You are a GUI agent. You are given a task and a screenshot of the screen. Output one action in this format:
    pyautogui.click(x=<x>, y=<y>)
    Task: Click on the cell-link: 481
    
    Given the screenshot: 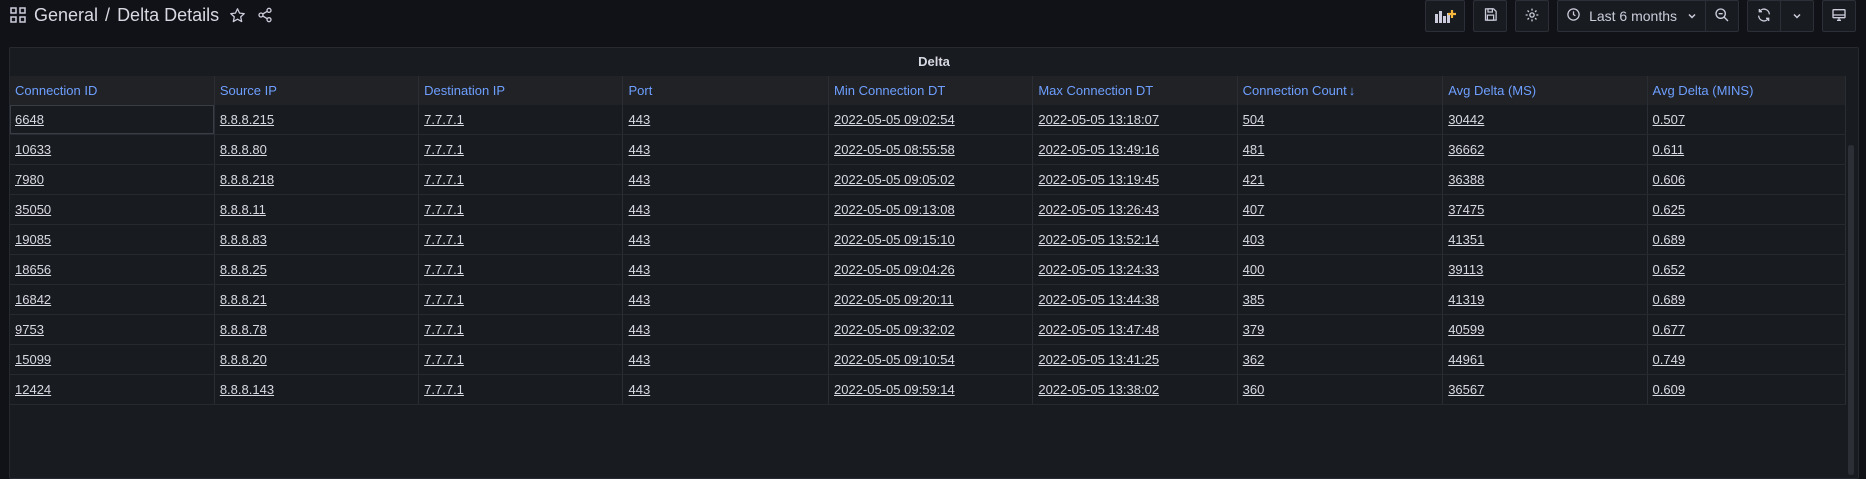 What is the action you would take?
    pyautogui.click(x=1254, y=149)
    